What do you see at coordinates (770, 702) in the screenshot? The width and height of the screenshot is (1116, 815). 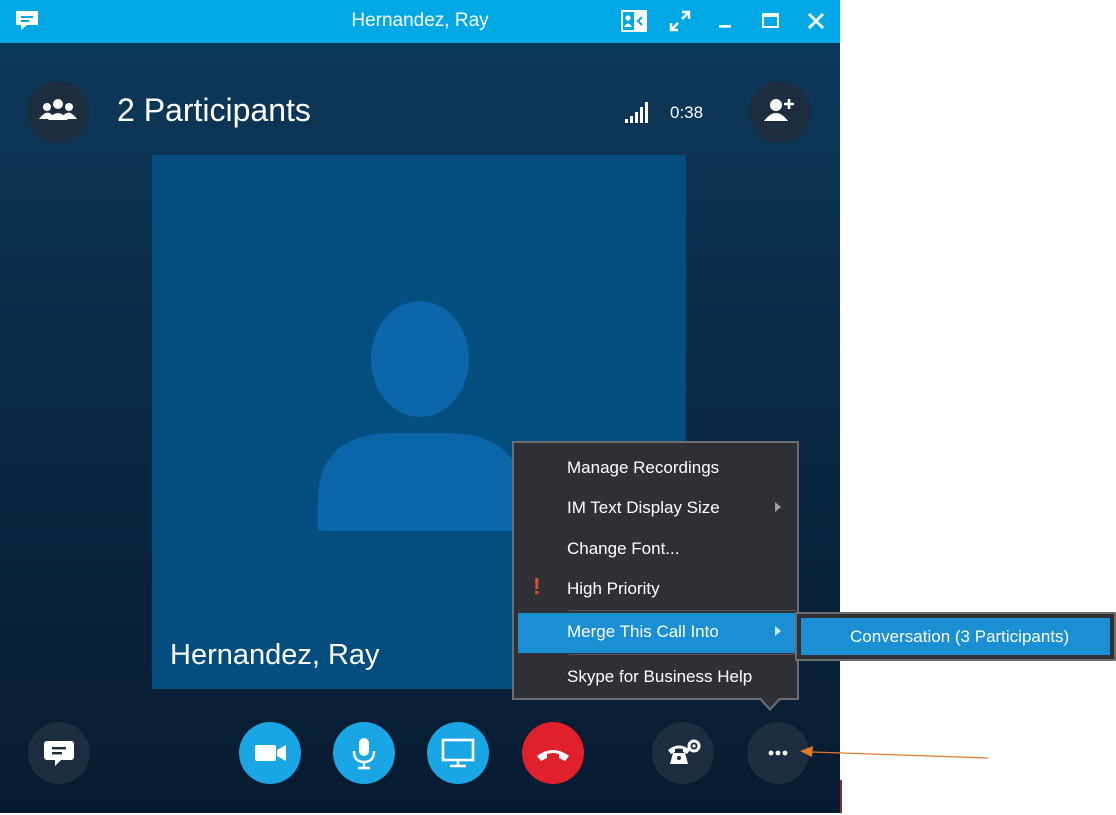 I see `menu-pointer-inner` at bounding box center [770, 702].